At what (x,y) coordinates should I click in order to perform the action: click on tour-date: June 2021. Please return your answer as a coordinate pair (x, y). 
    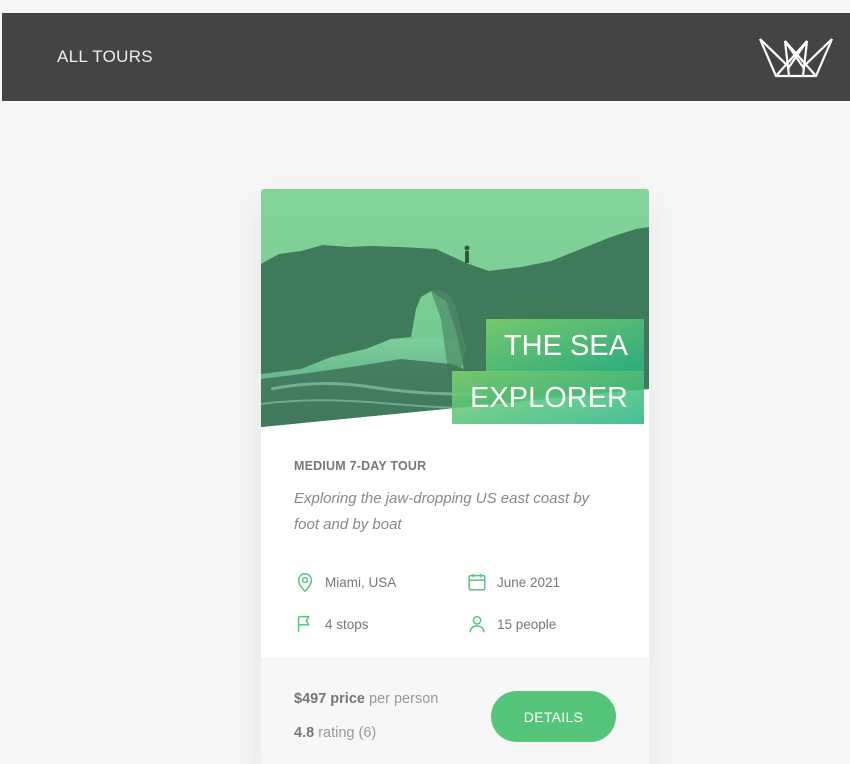
    Looking at the image, I should click on (541, 582).